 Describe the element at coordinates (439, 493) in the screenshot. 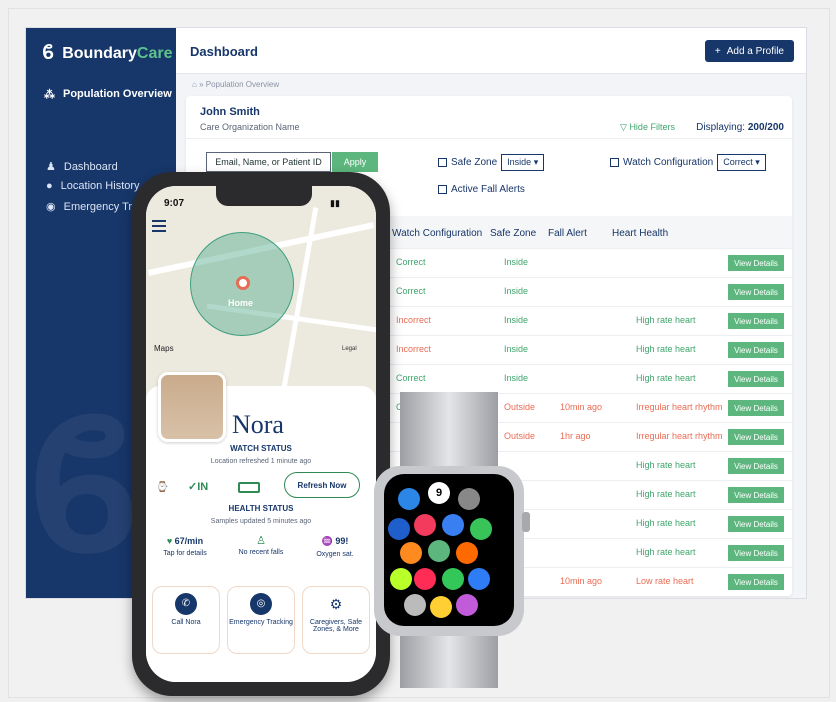

I see `calendar-app-icon: 9` at that location.